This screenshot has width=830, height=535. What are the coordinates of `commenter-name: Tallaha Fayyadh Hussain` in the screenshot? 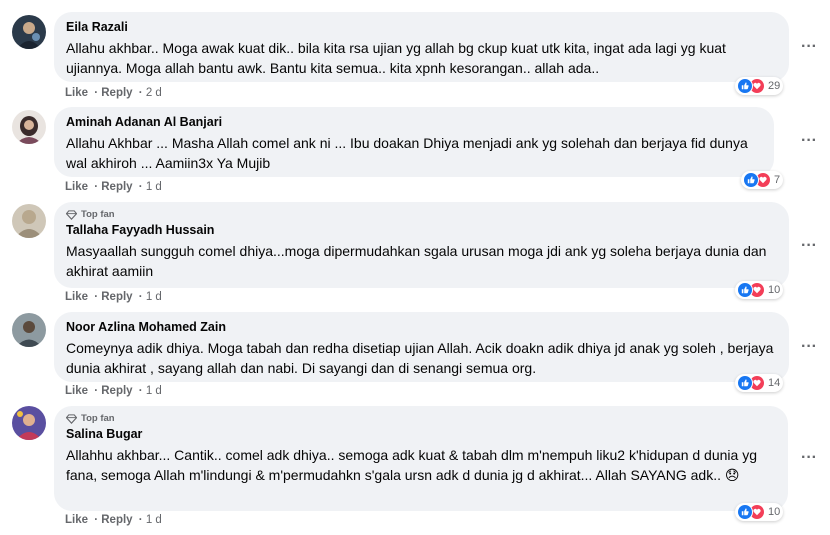 It's located at (421, 230).